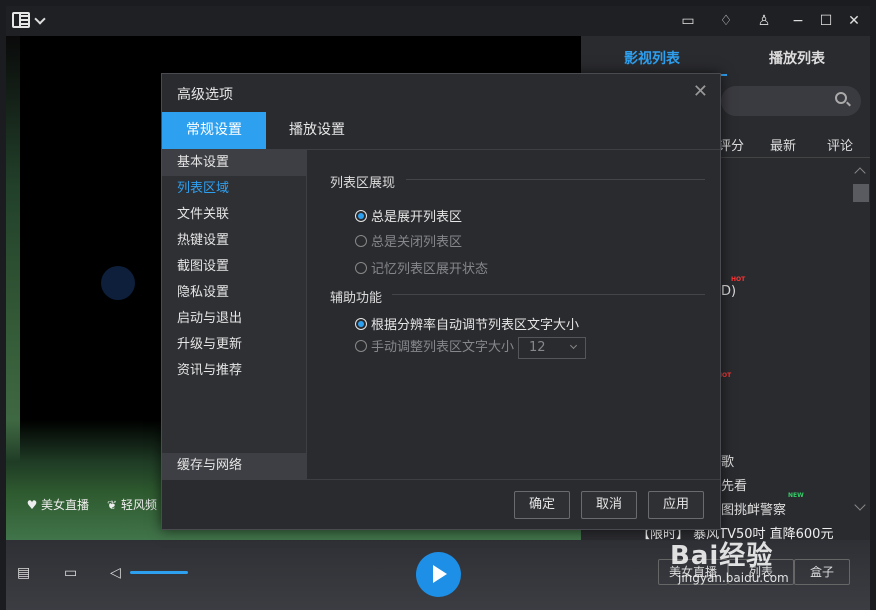 The height and width of the screenshot is (610, 876). I want to click on scroll-up-icon, so click(860, 173).